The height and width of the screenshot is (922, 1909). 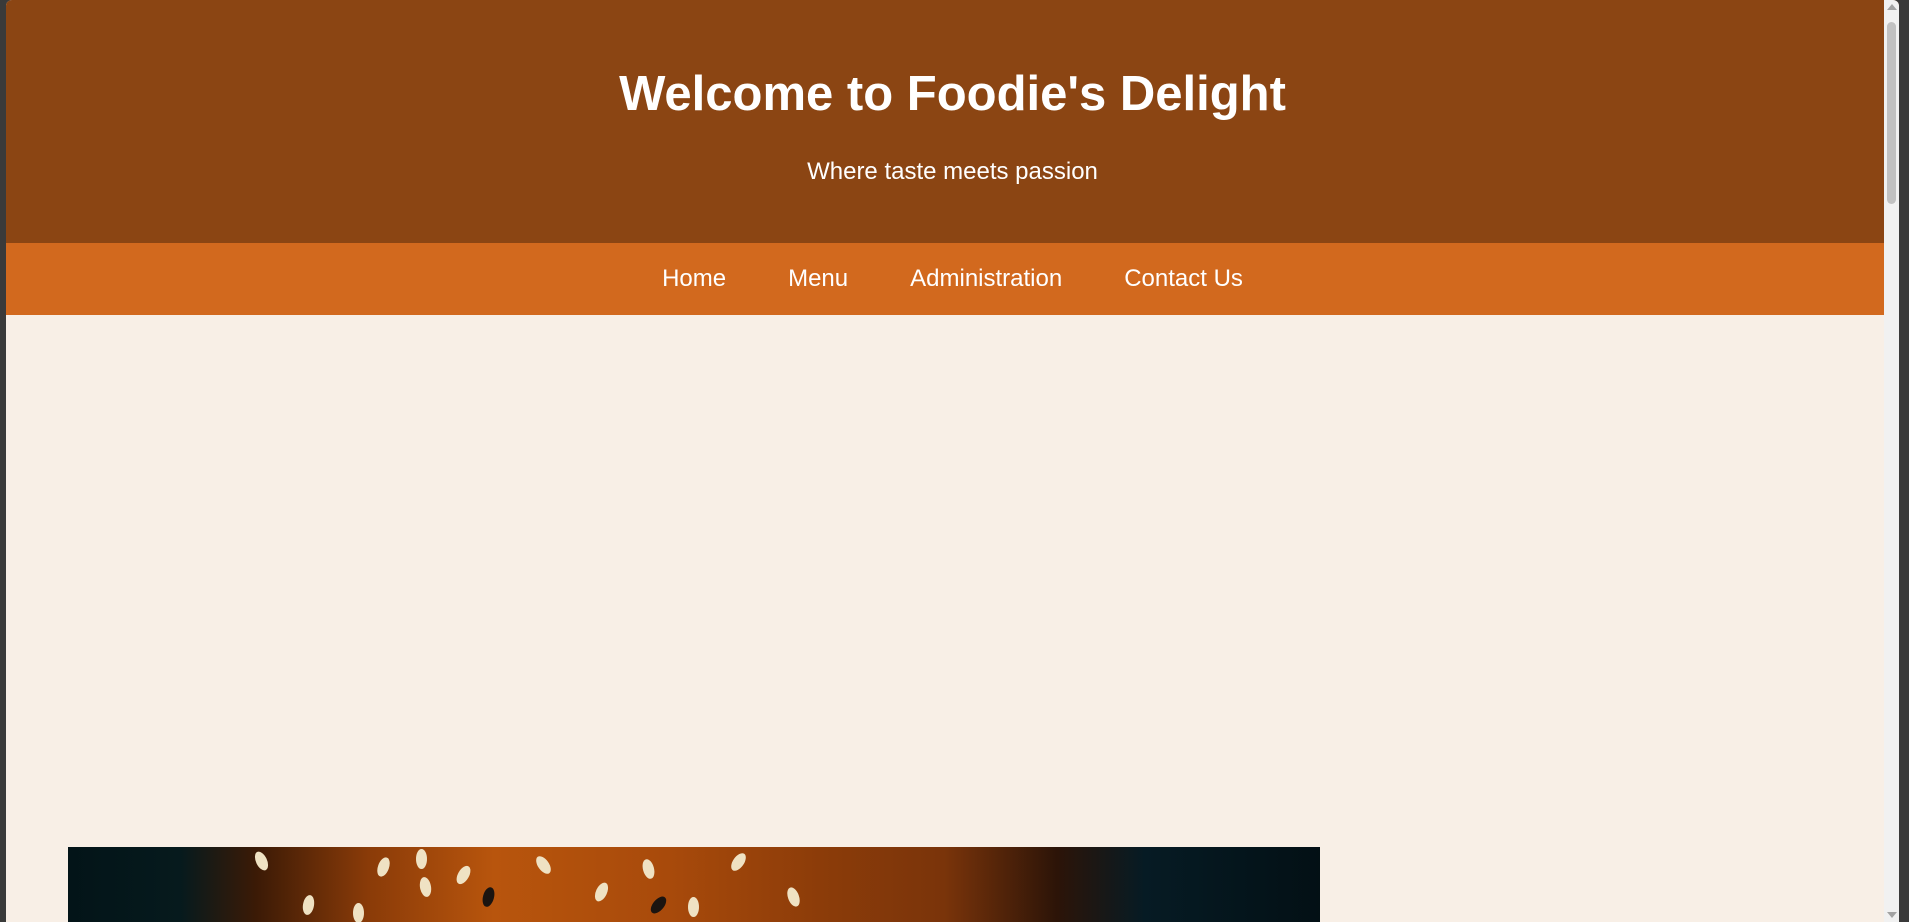 I want to click on site-title: Welcome to Foodie's Delight, so click(x=952, y=94).